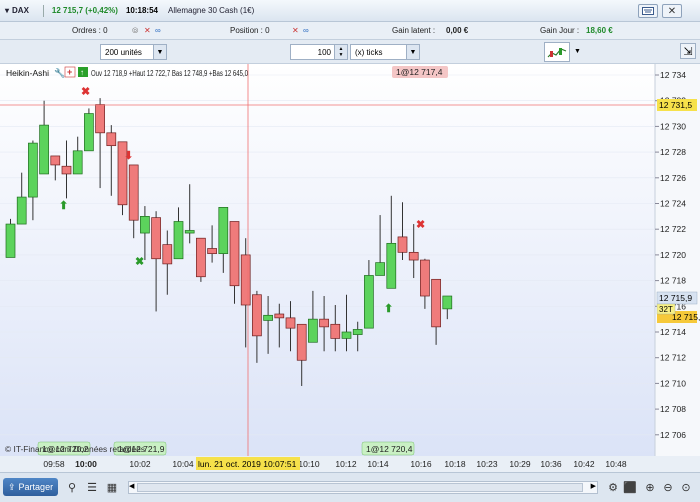  I want to click on chart-type-button, so click(557, 52).